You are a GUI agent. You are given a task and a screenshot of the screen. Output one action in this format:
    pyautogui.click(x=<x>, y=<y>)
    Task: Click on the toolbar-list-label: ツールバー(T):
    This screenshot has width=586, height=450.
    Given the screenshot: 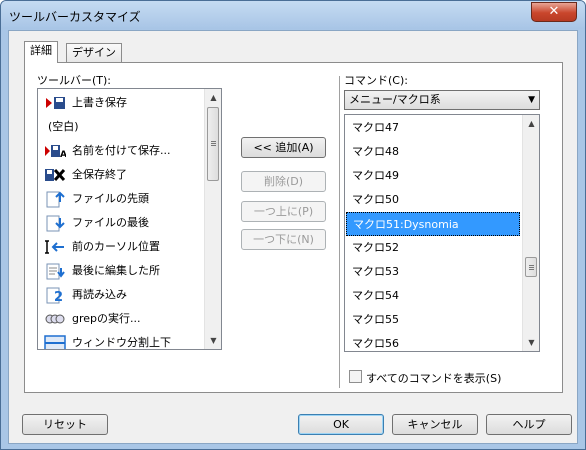 What is the action you would take?
    pyautogui.click(x=74, y=80)
    